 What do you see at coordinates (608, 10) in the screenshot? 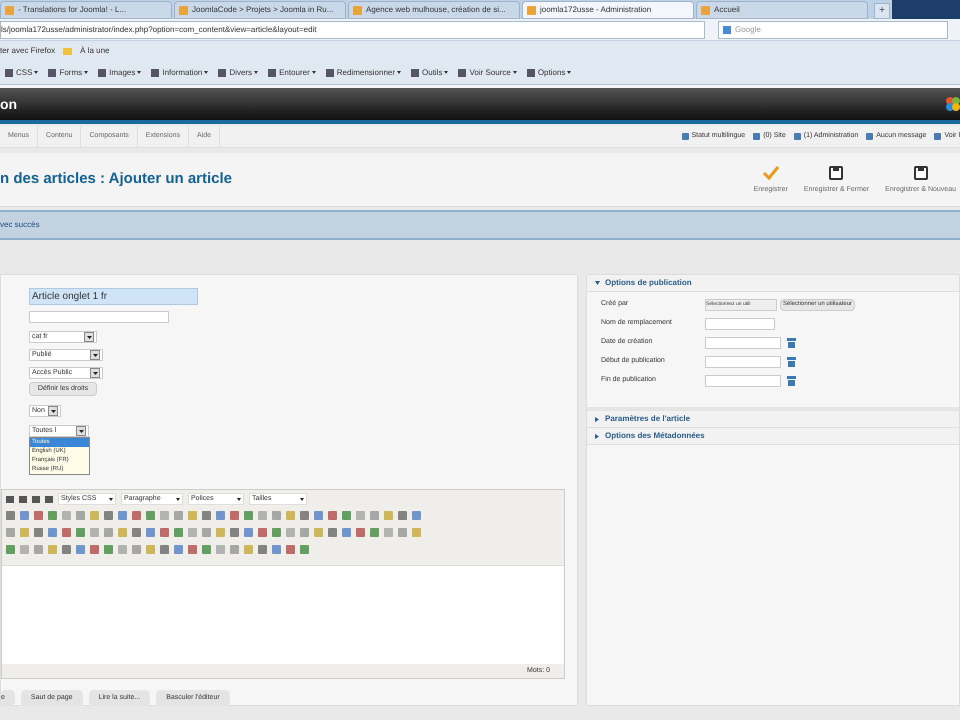
I see `browser-tab: joomla172usse - Administration` at bounding box center [608, 10].